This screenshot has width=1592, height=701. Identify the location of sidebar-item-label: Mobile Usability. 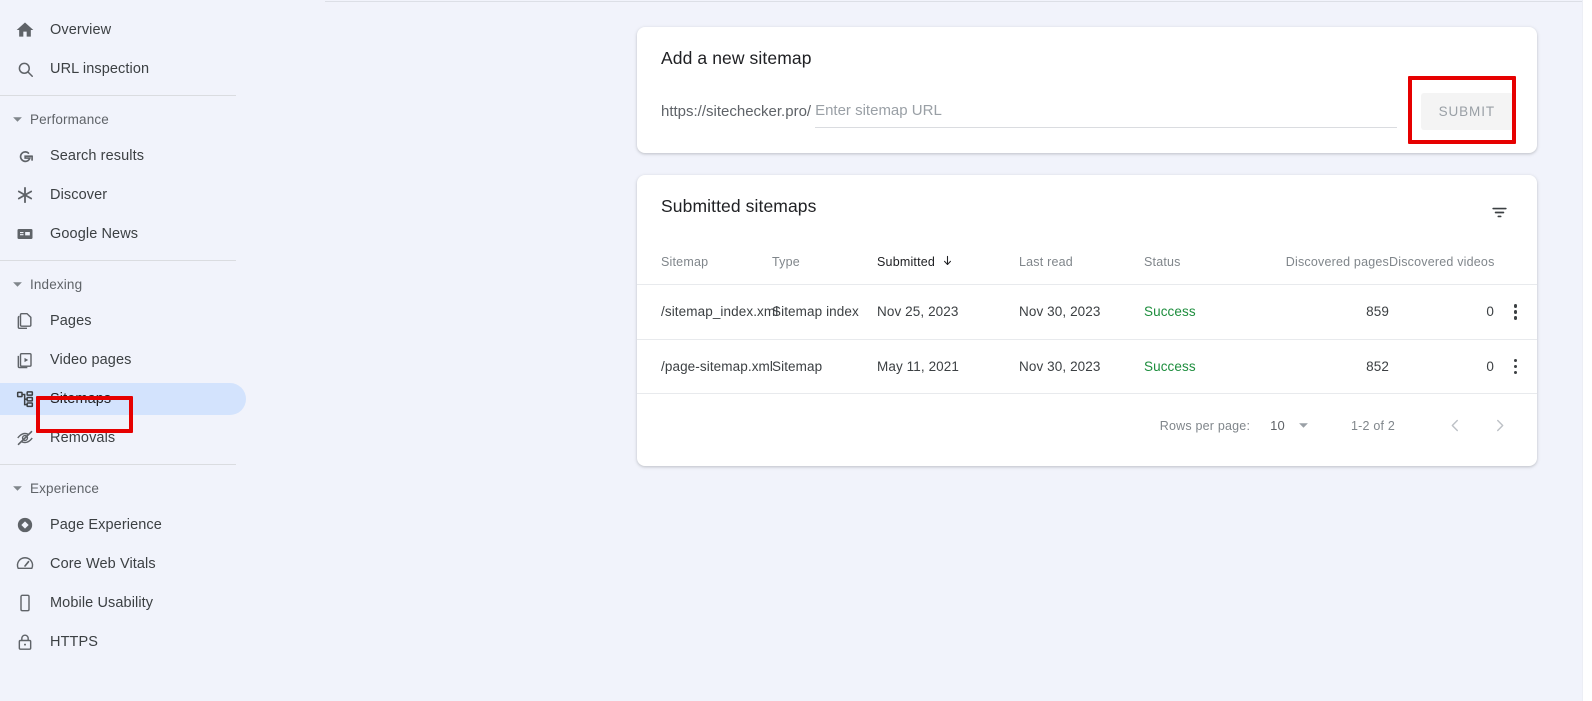
(102, 603).